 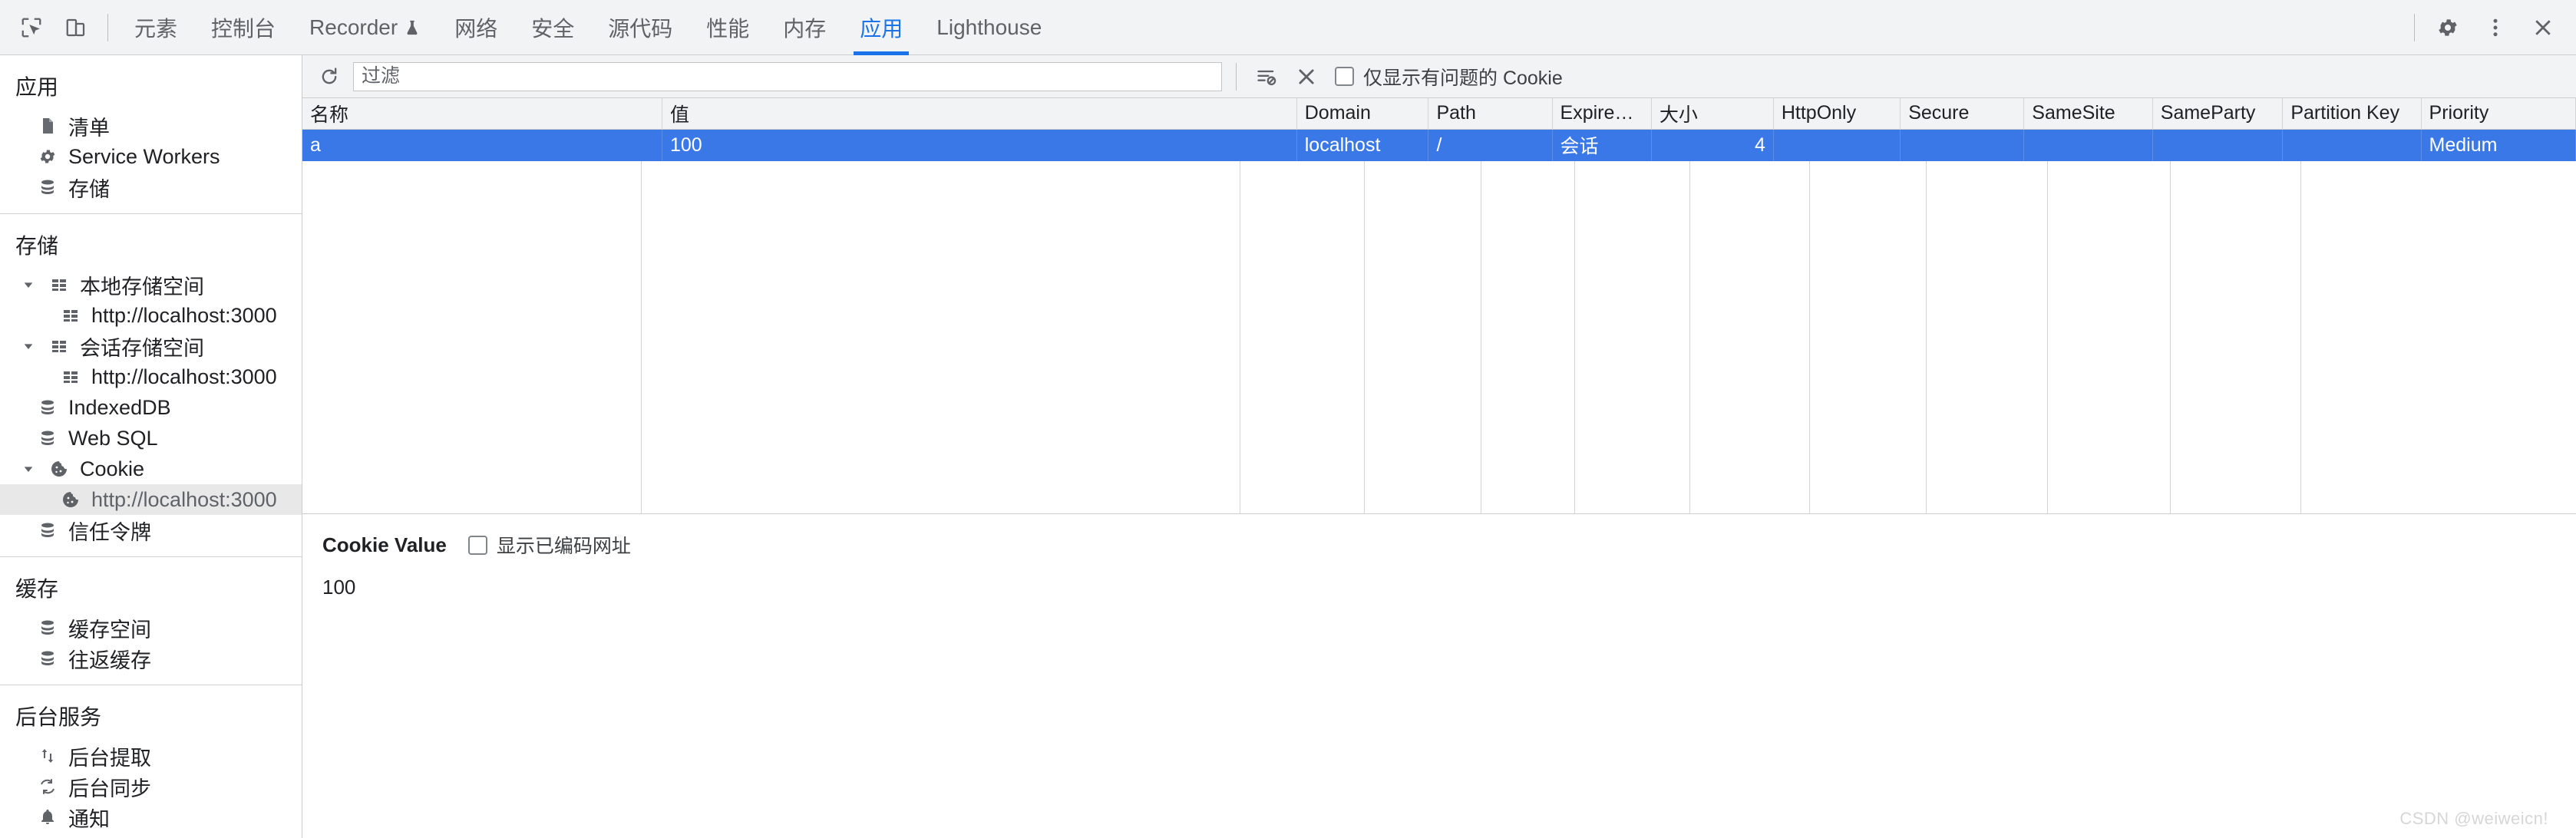 What do you see at coordinates (1602, 145) in the screenshot?
I see `cell-expires: 会话` at bounding box center [1602, 145].